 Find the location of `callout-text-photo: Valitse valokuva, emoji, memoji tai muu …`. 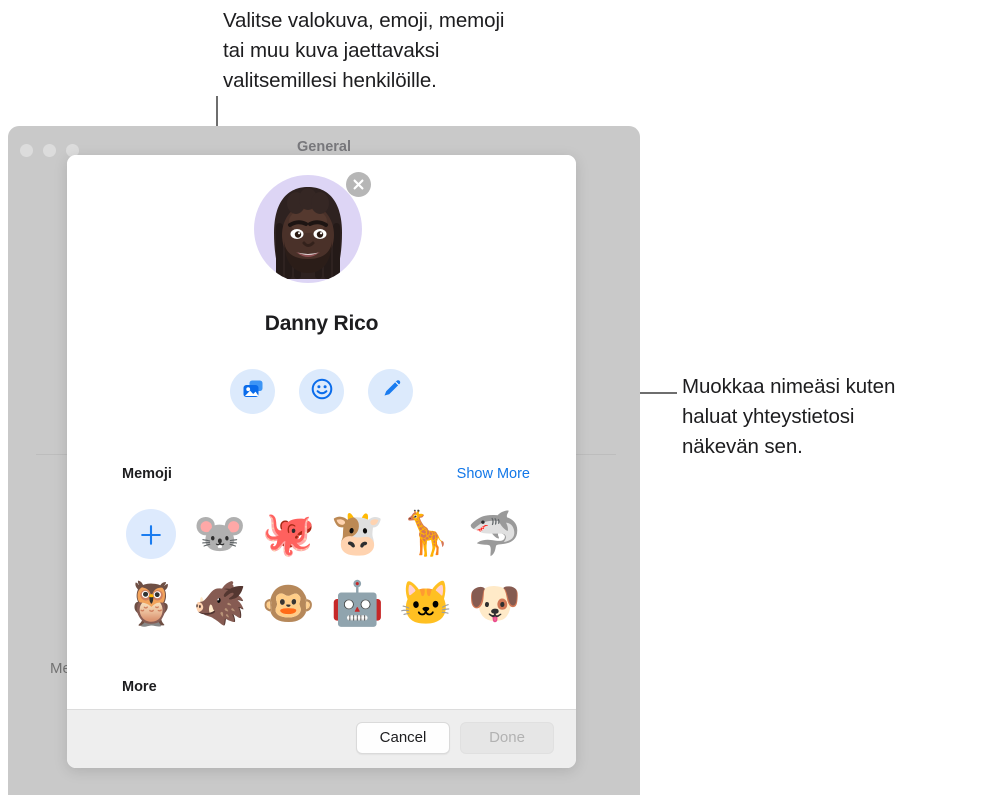

callout-text-photo: Valitse valokuva, emoji, memoji tai muu … is located at coordinates (364, 50).